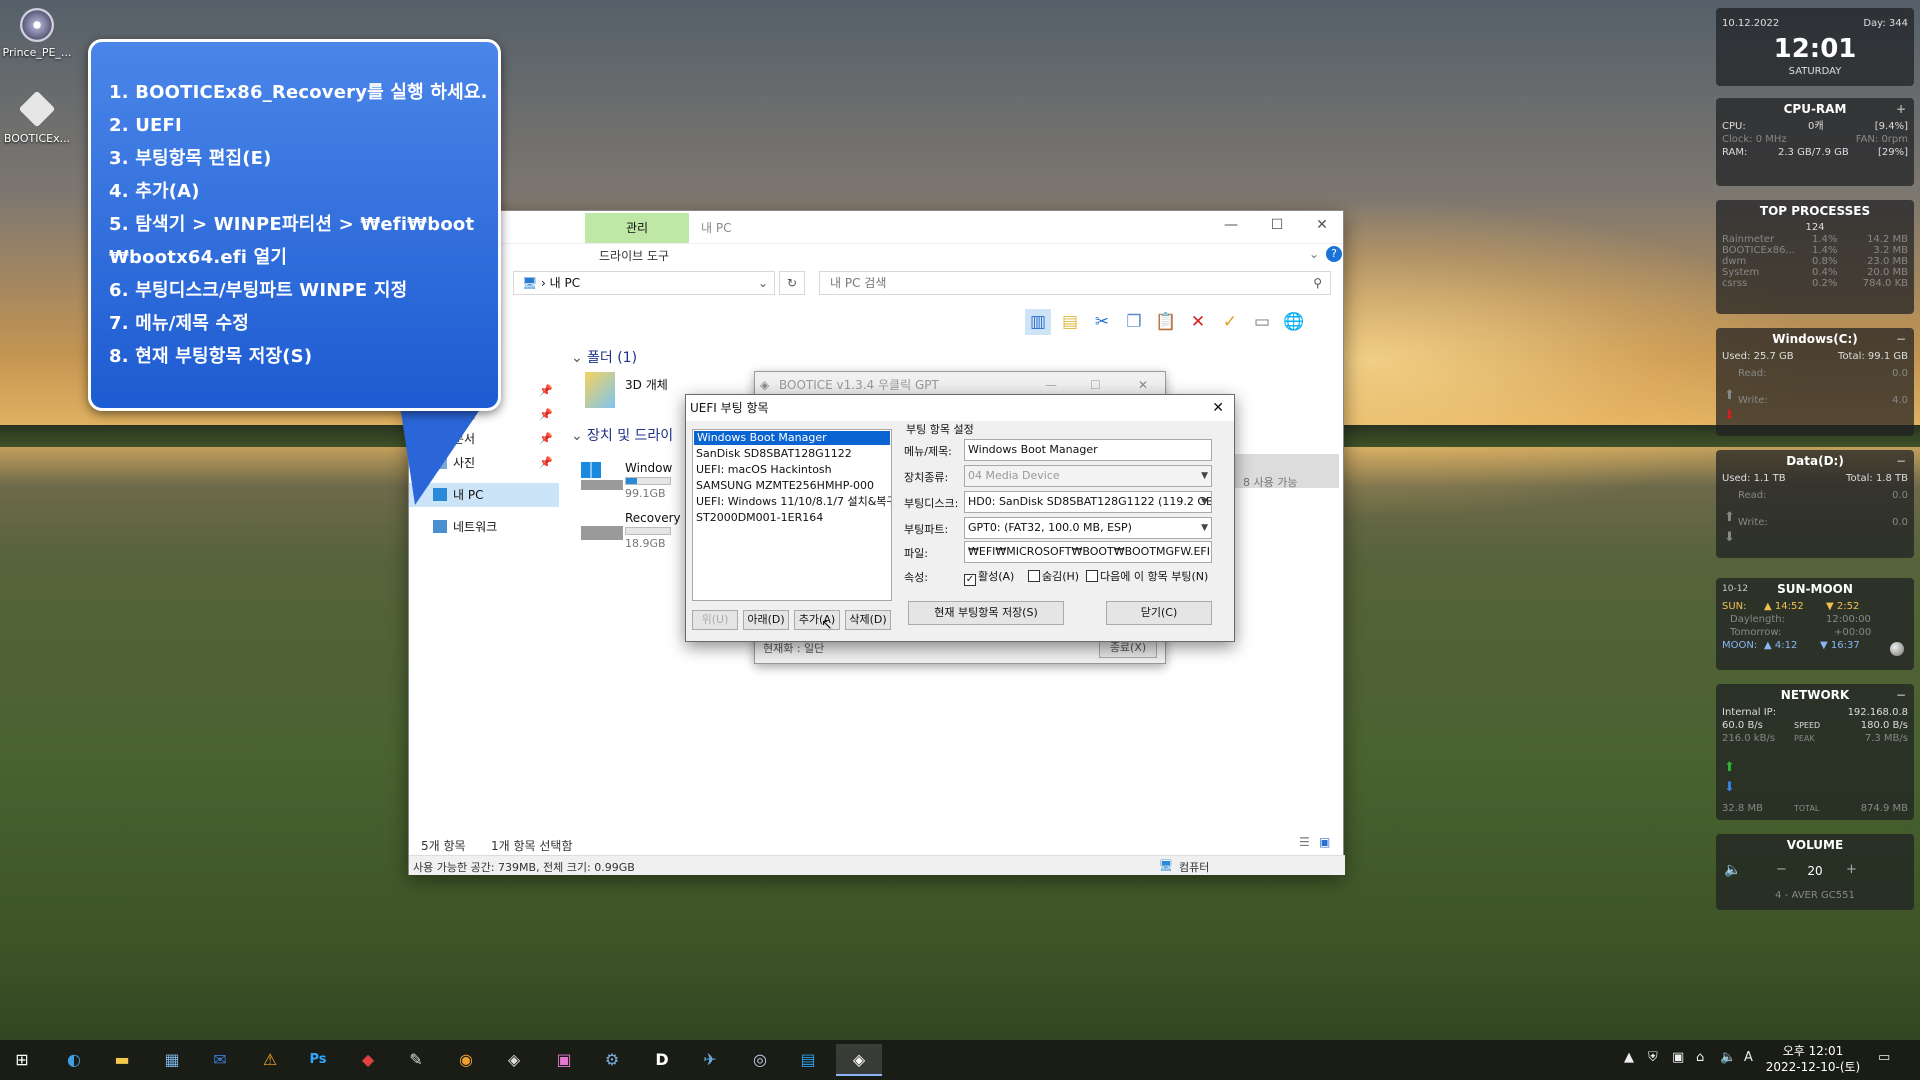  I want to click on device-type-row: 장치종류: 04 Media Device ▼, so click(1067, 476).